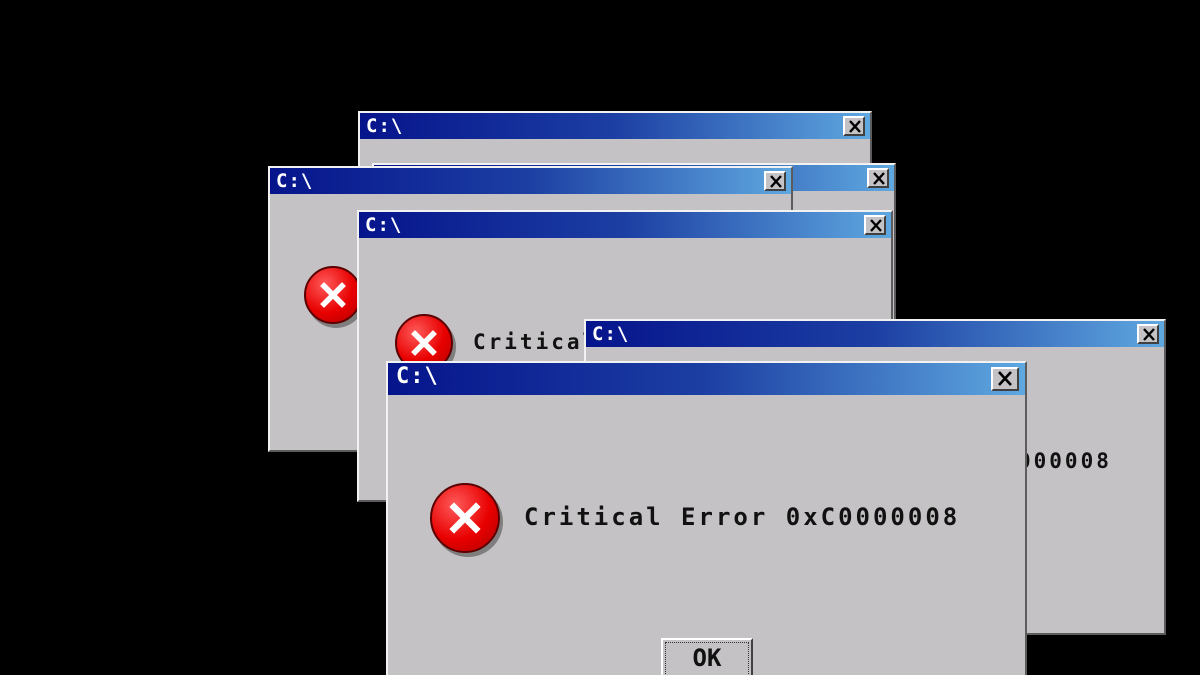 This screenshot has width=1200, height=675. I want to click on error-message: Critical Error 0xC0000008, so click(742, 517).